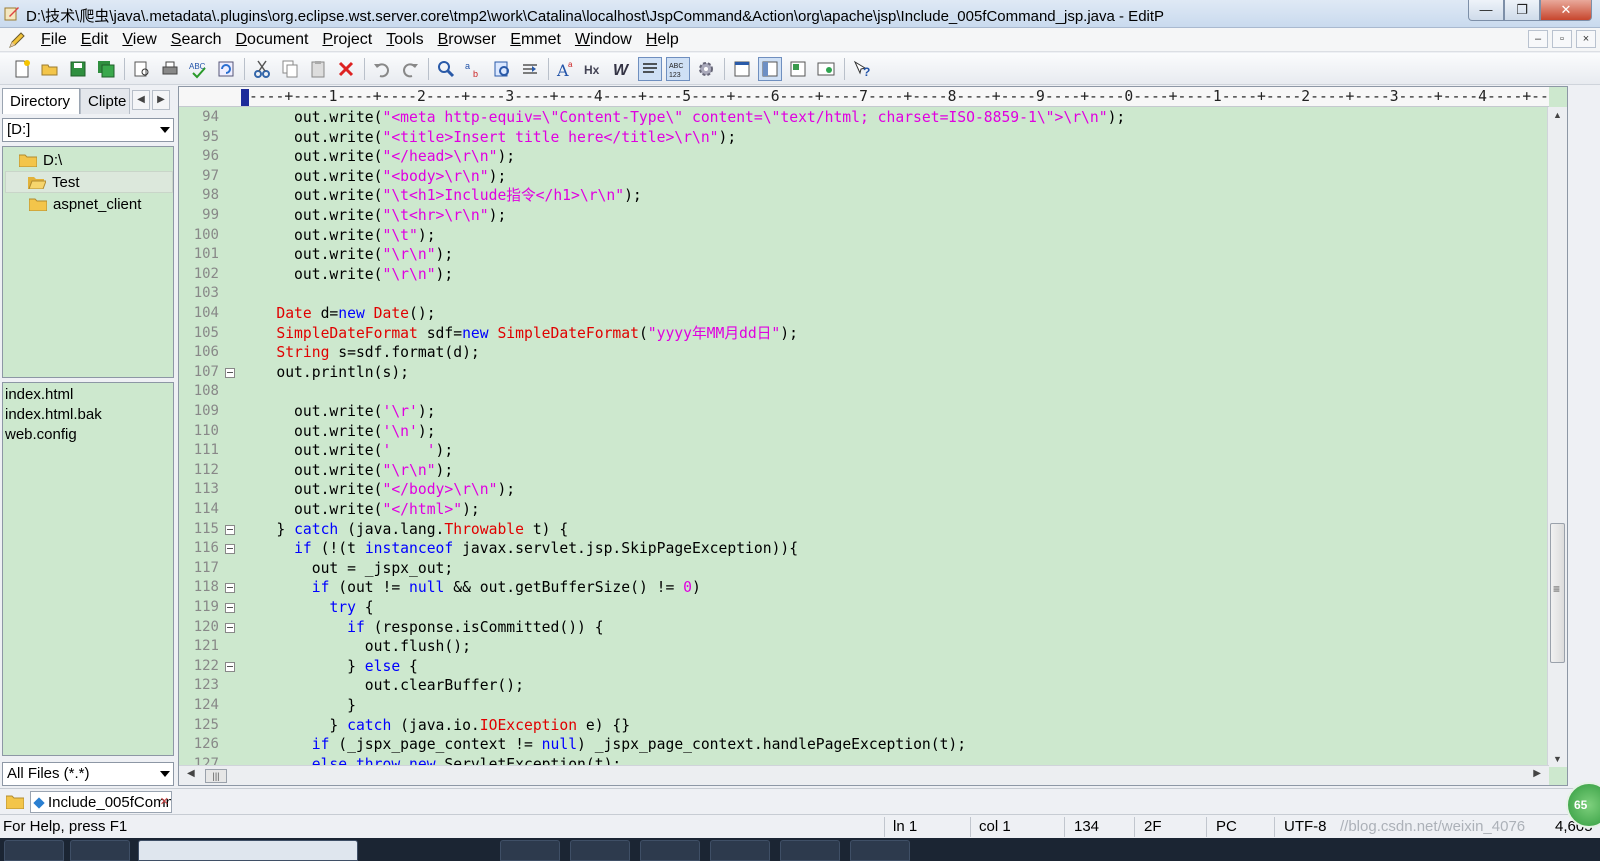 The width and height of the screenshot is (1600, 861). I want to click on tab-cliptext: Clipte, so click(105, 101).